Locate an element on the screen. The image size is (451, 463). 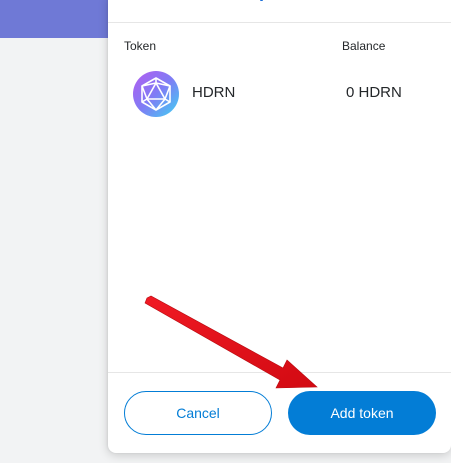
add-token-button: Add token is located at coordinates (362, 413).